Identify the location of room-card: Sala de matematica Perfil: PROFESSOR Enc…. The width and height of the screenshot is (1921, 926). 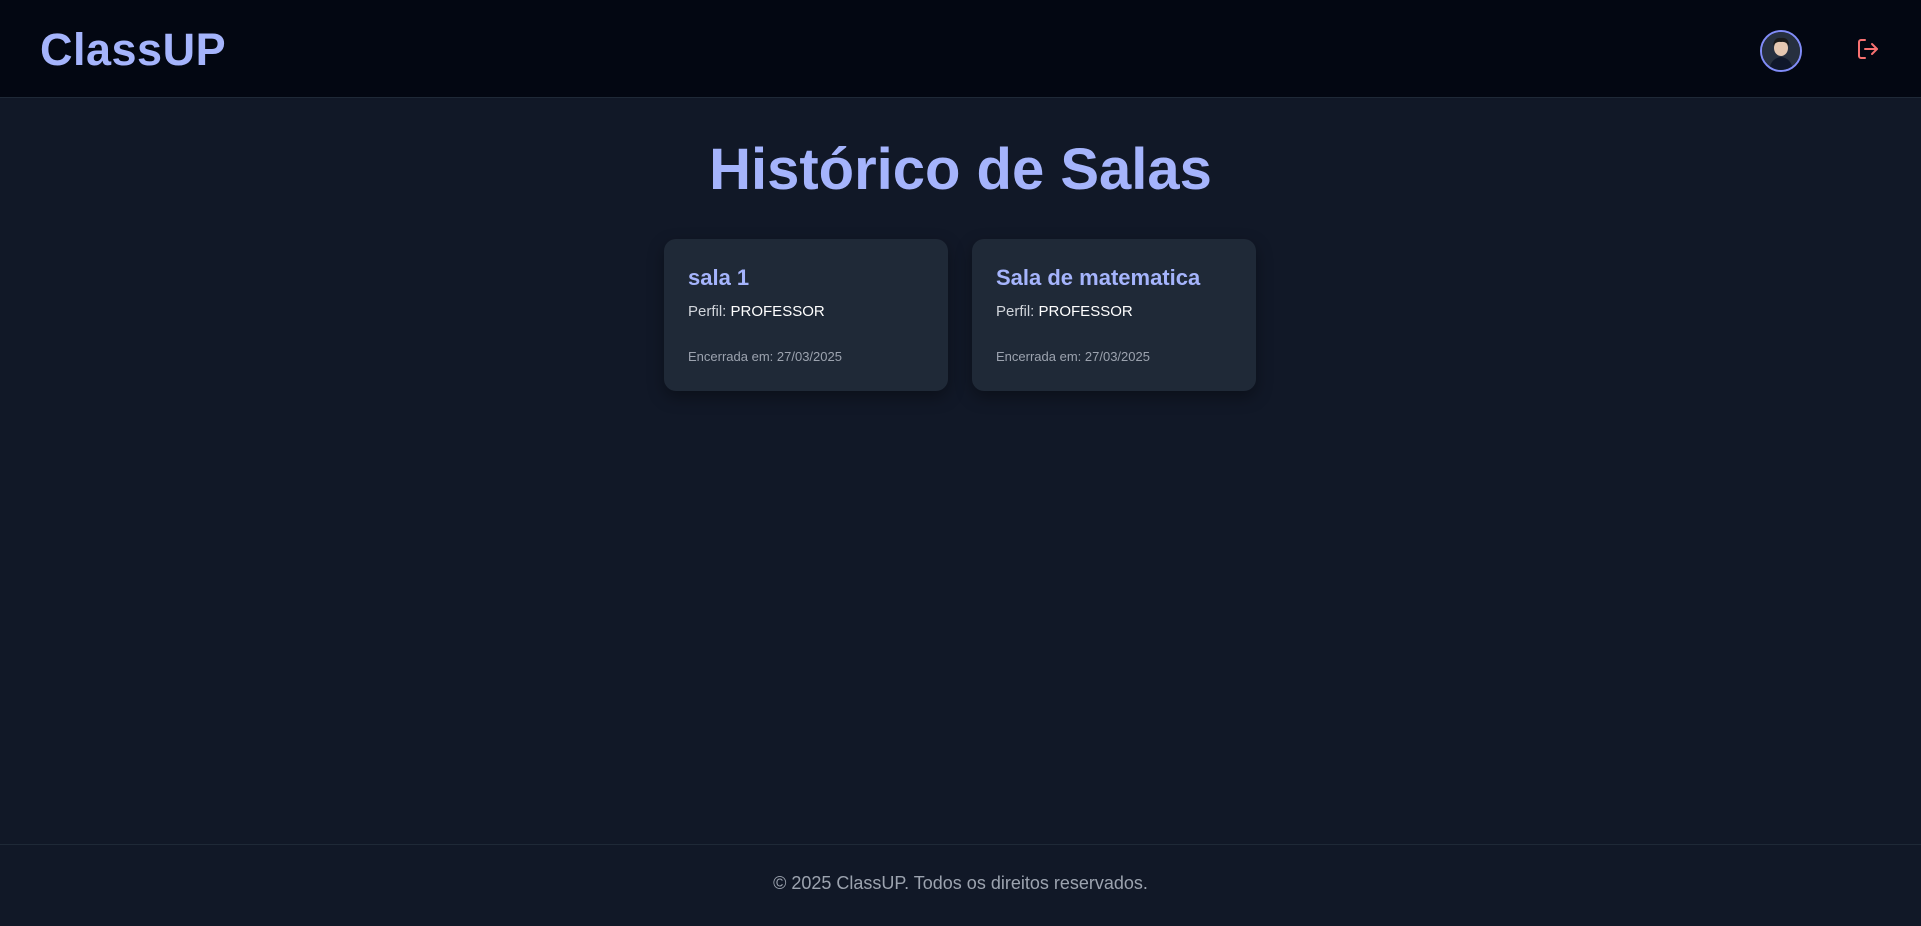
(1114, 315).